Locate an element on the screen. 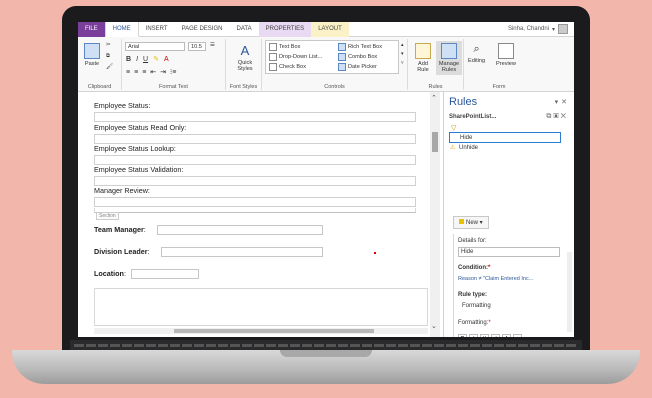 Image resolution: width=652 pixels, height=398 pixels. condition-label: Condition:* is located at coordinates (474, 268).